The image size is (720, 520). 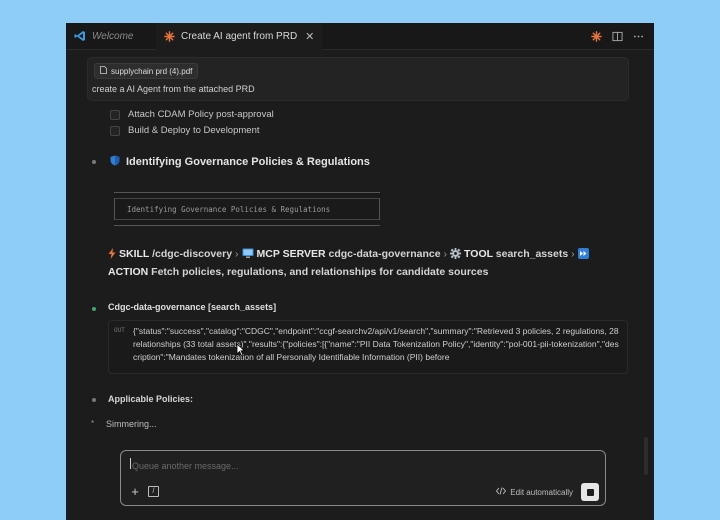 What do you see at coordinates (192, 254) in the screenshot?
I see `skill-value: /cdgc-discovery` at bounding box center [192, 254].